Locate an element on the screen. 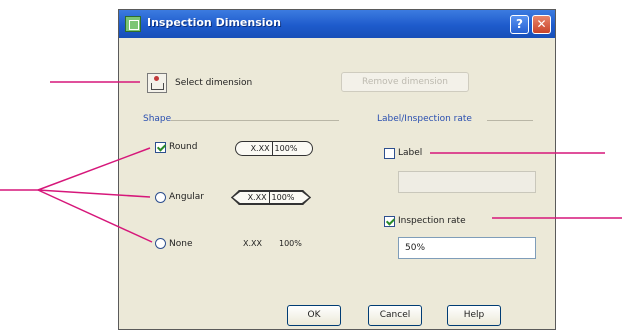  label-checkbox is located at coordinates (389, 153).